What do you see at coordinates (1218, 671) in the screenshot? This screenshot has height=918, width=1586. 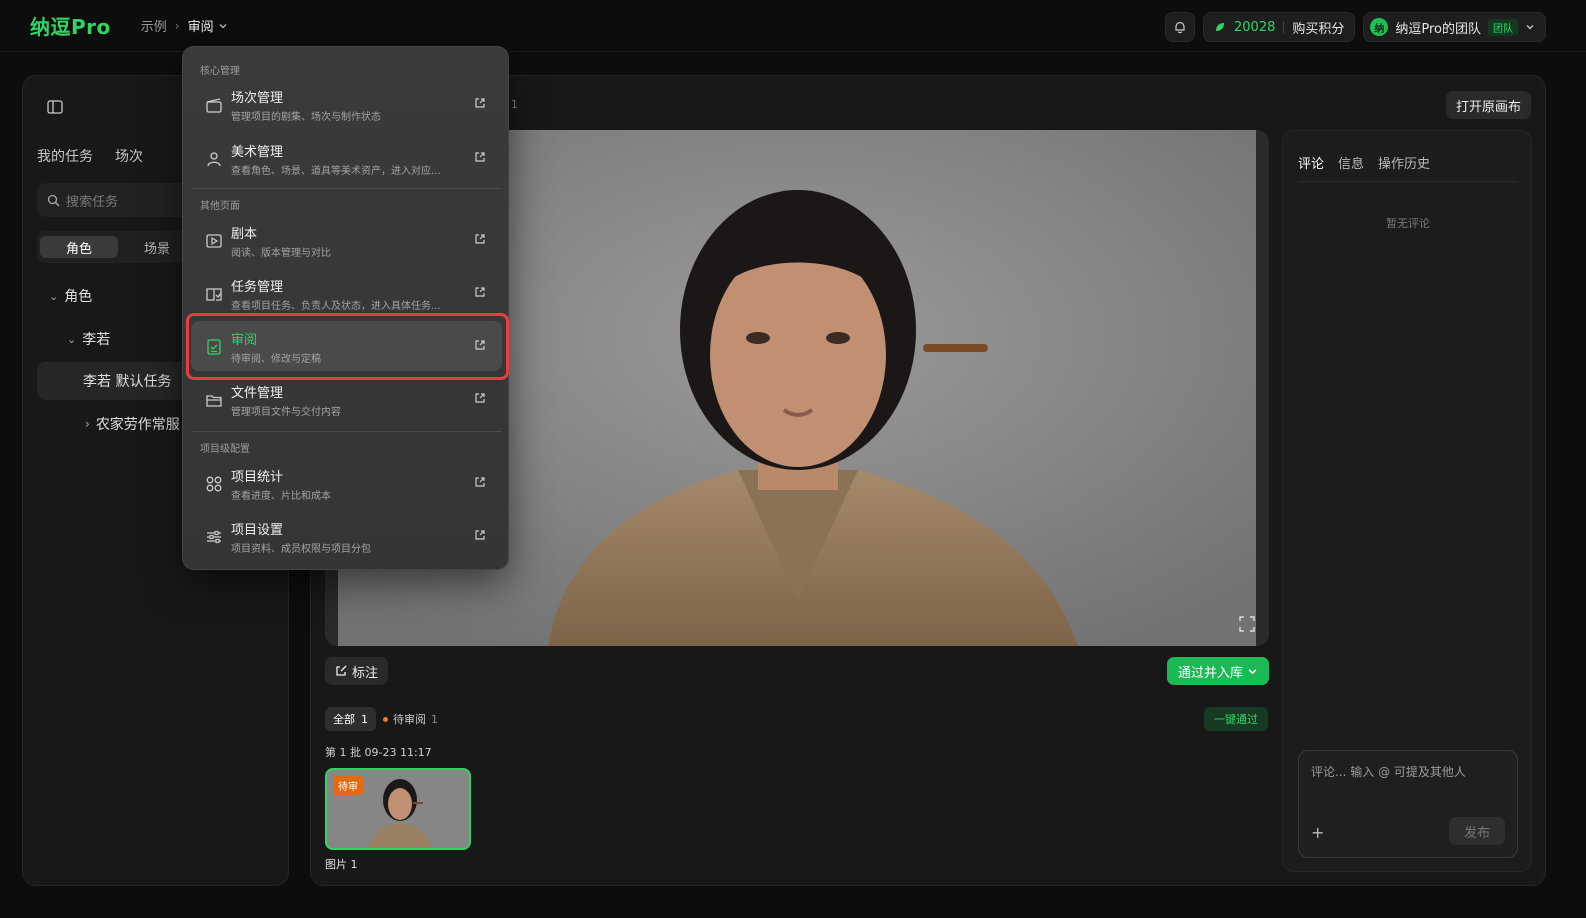 I see `approve-and-store-button: 通过并入库` at bounding box center [1218, 671].